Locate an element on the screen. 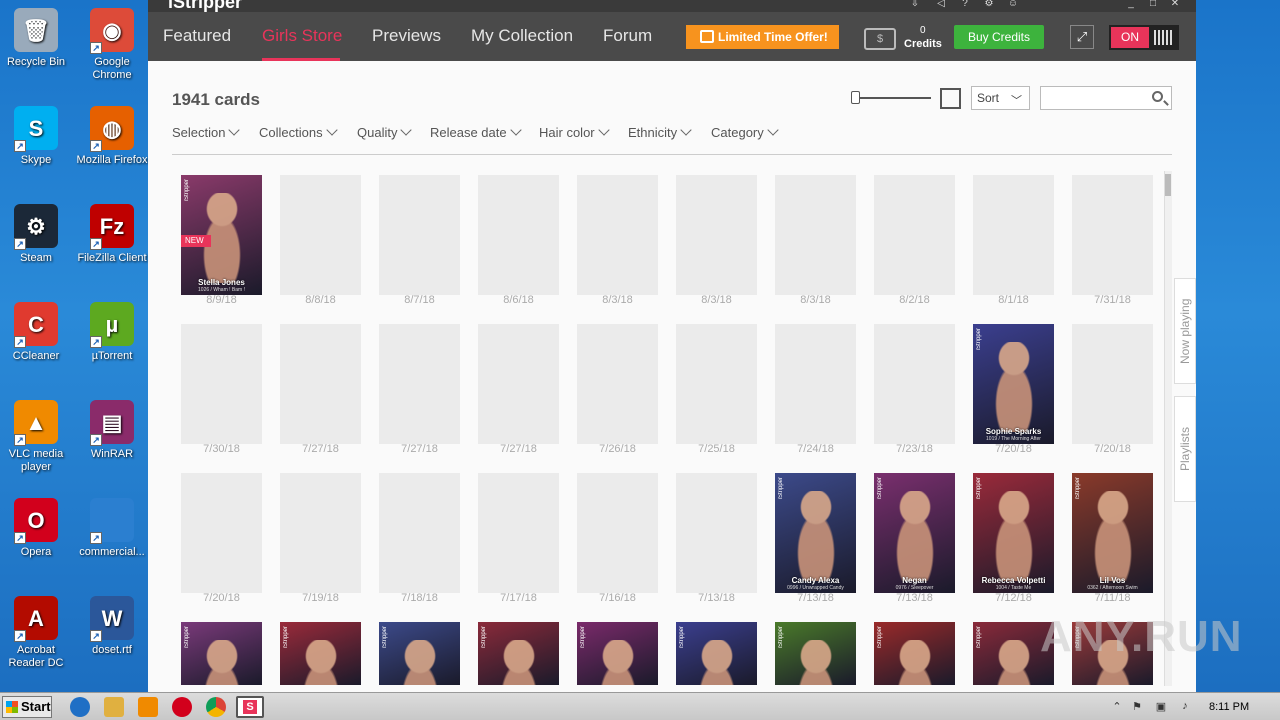 Image resolution: width=1280 pixels, height=720 pixels. desktop-icon-recycle-bin: 🗑 Recycle Bin is located at coordinates (37, 38).